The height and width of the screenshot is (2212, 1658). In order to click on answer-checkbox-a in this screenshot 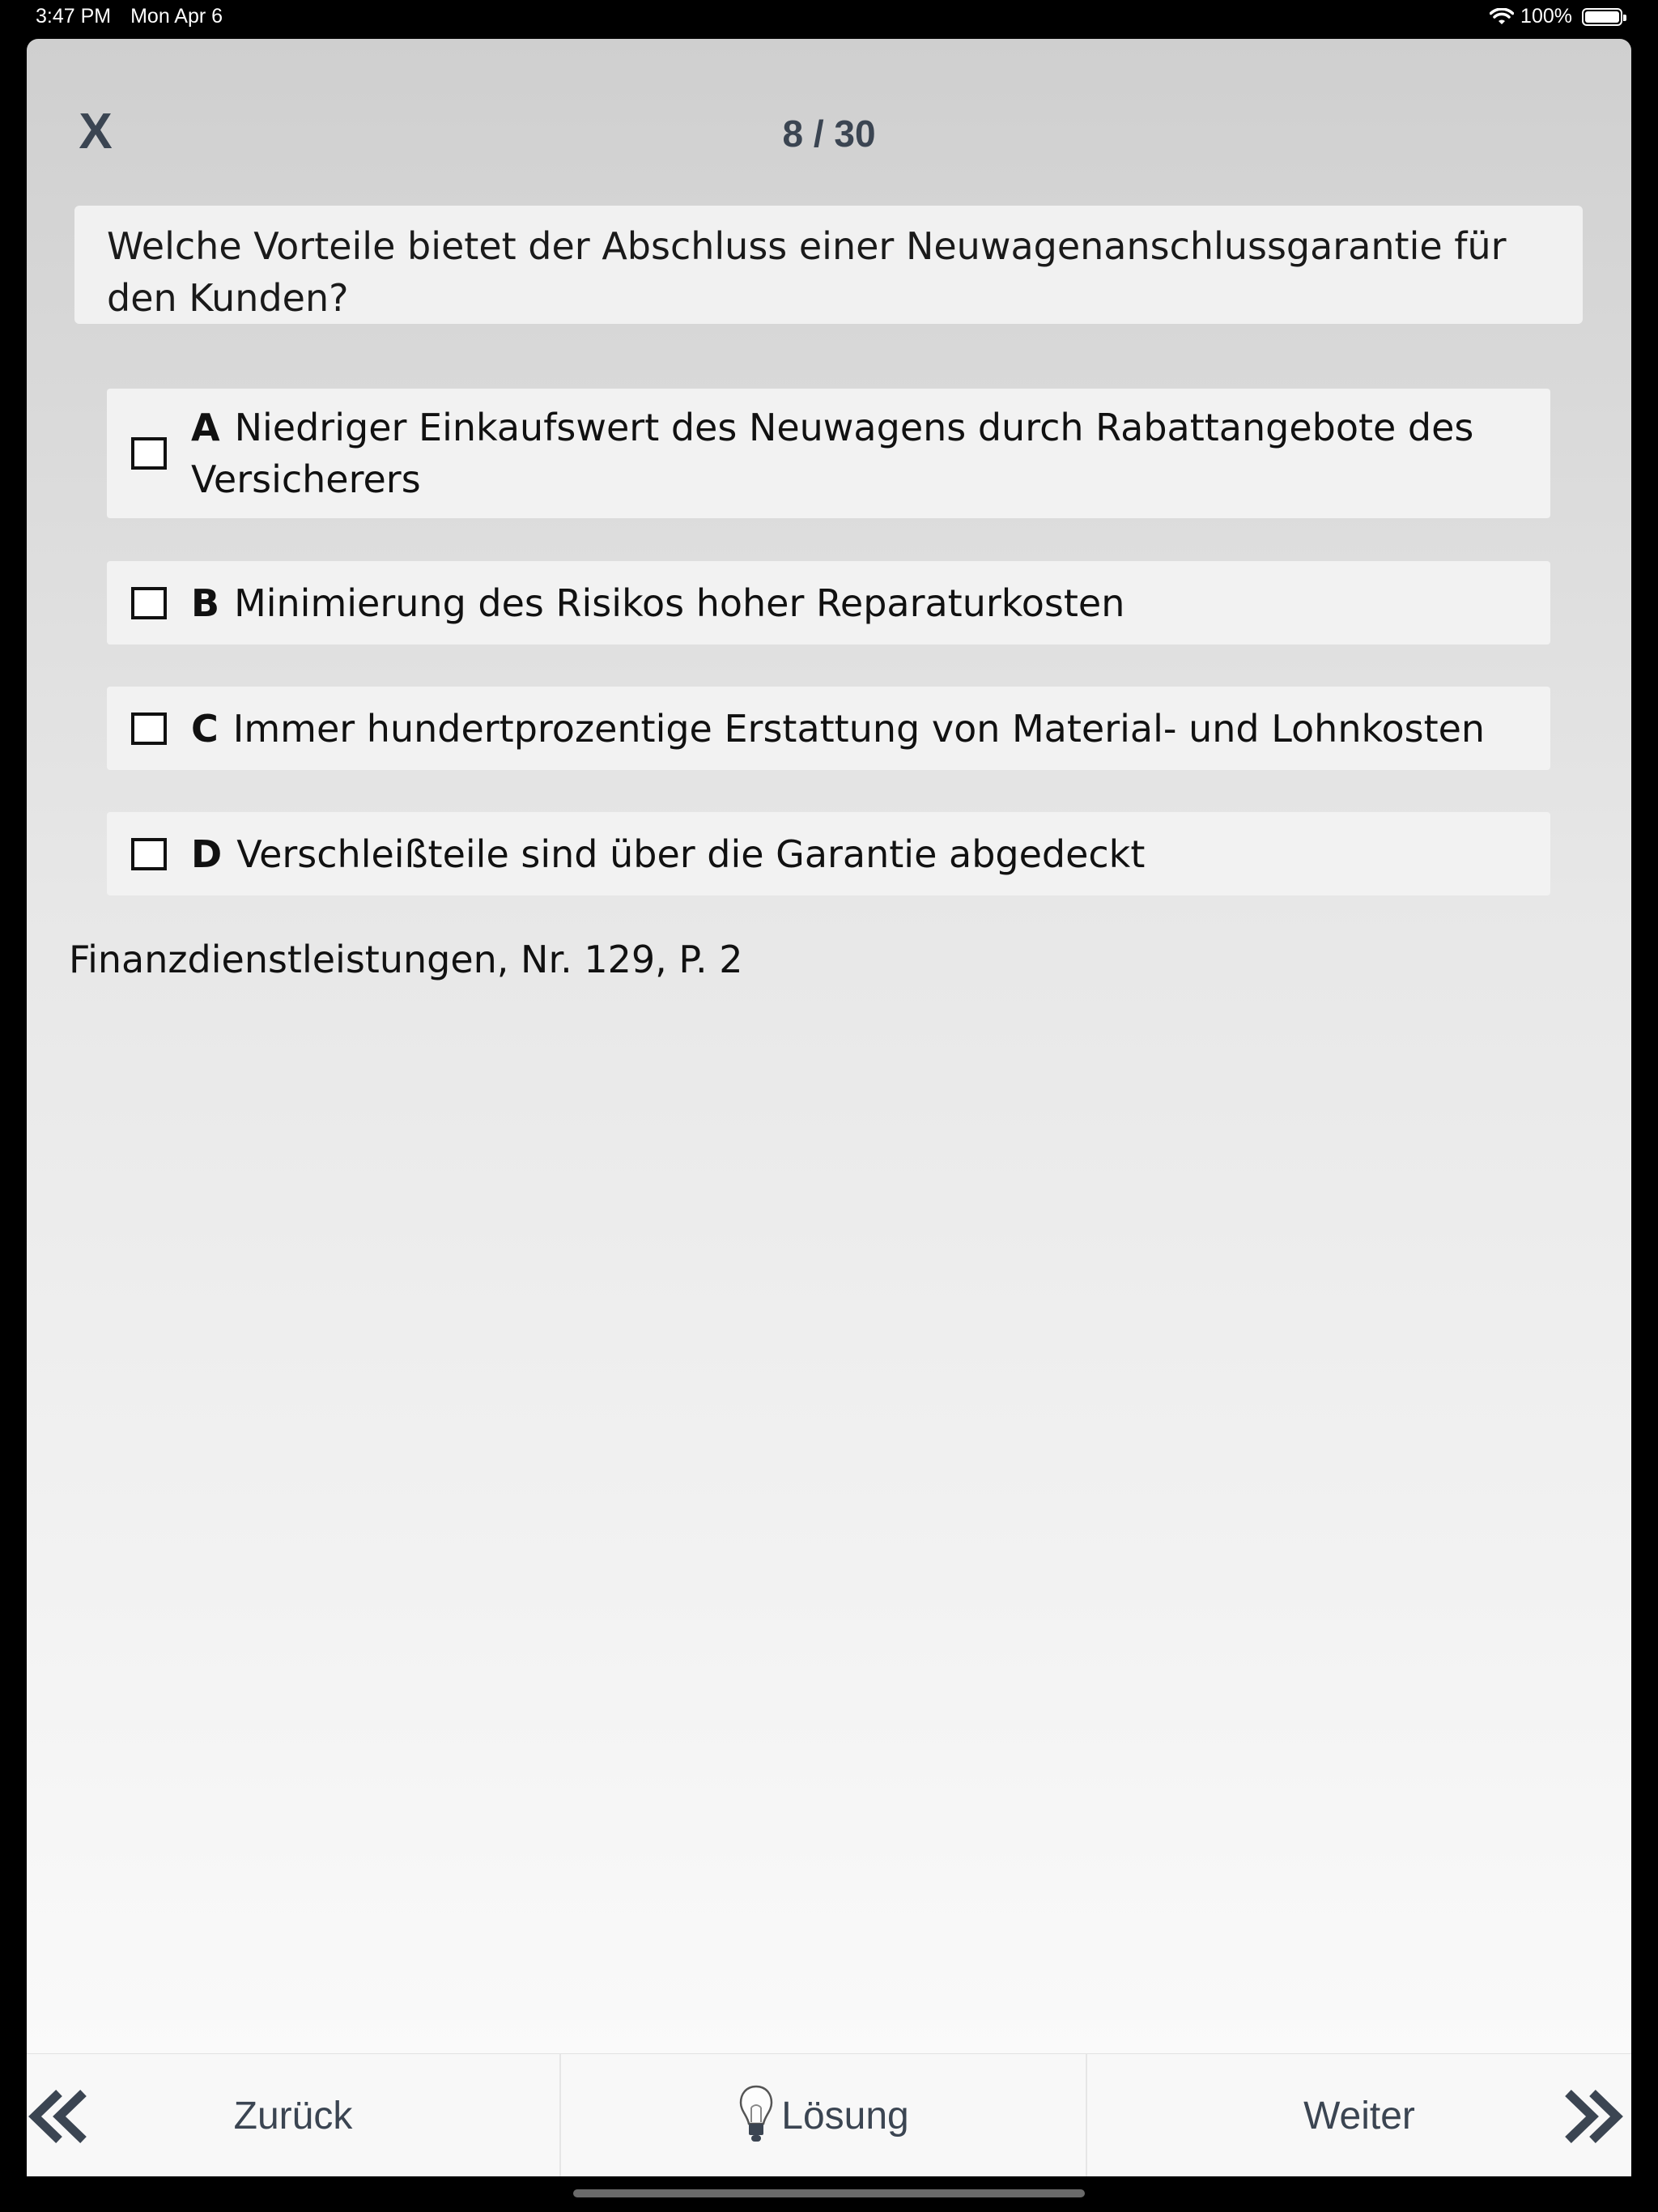, I will do `click(149, 454)`.